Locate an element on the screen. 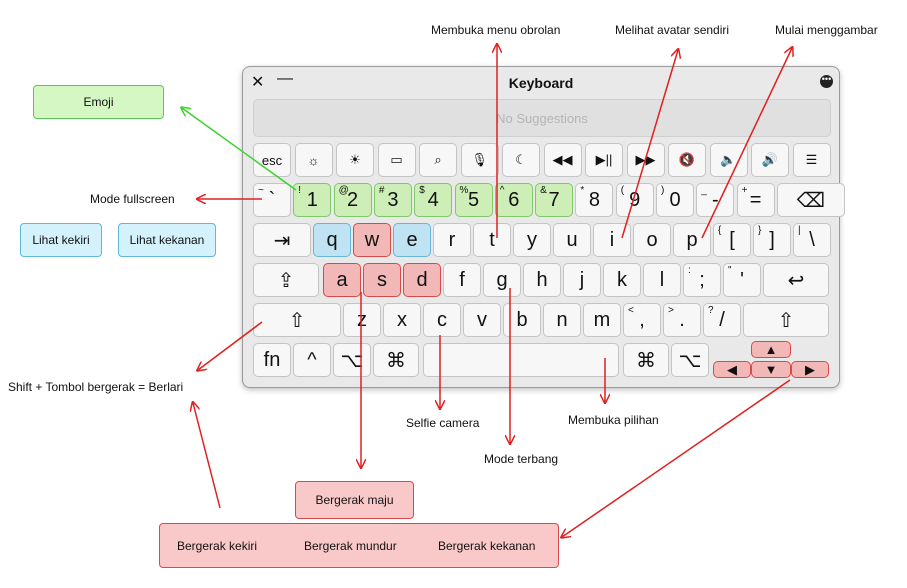  arrow-emoji is located at coordinates (239, 149).